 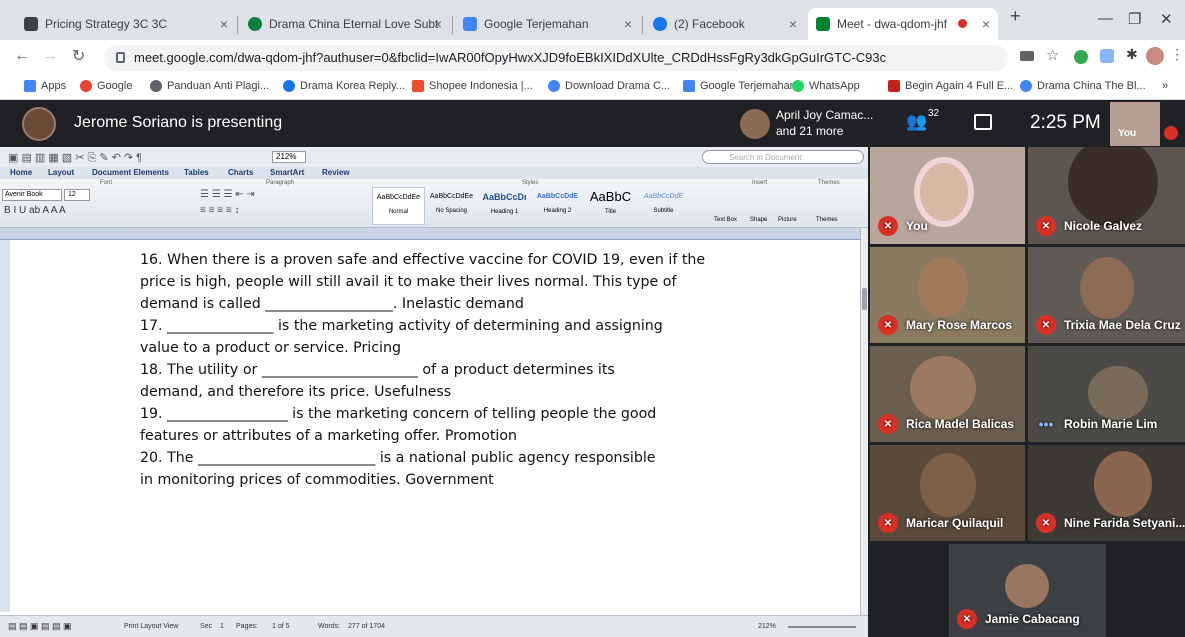 I want to click on tab-smartart: SmartArt, so click(x=287, y=172).